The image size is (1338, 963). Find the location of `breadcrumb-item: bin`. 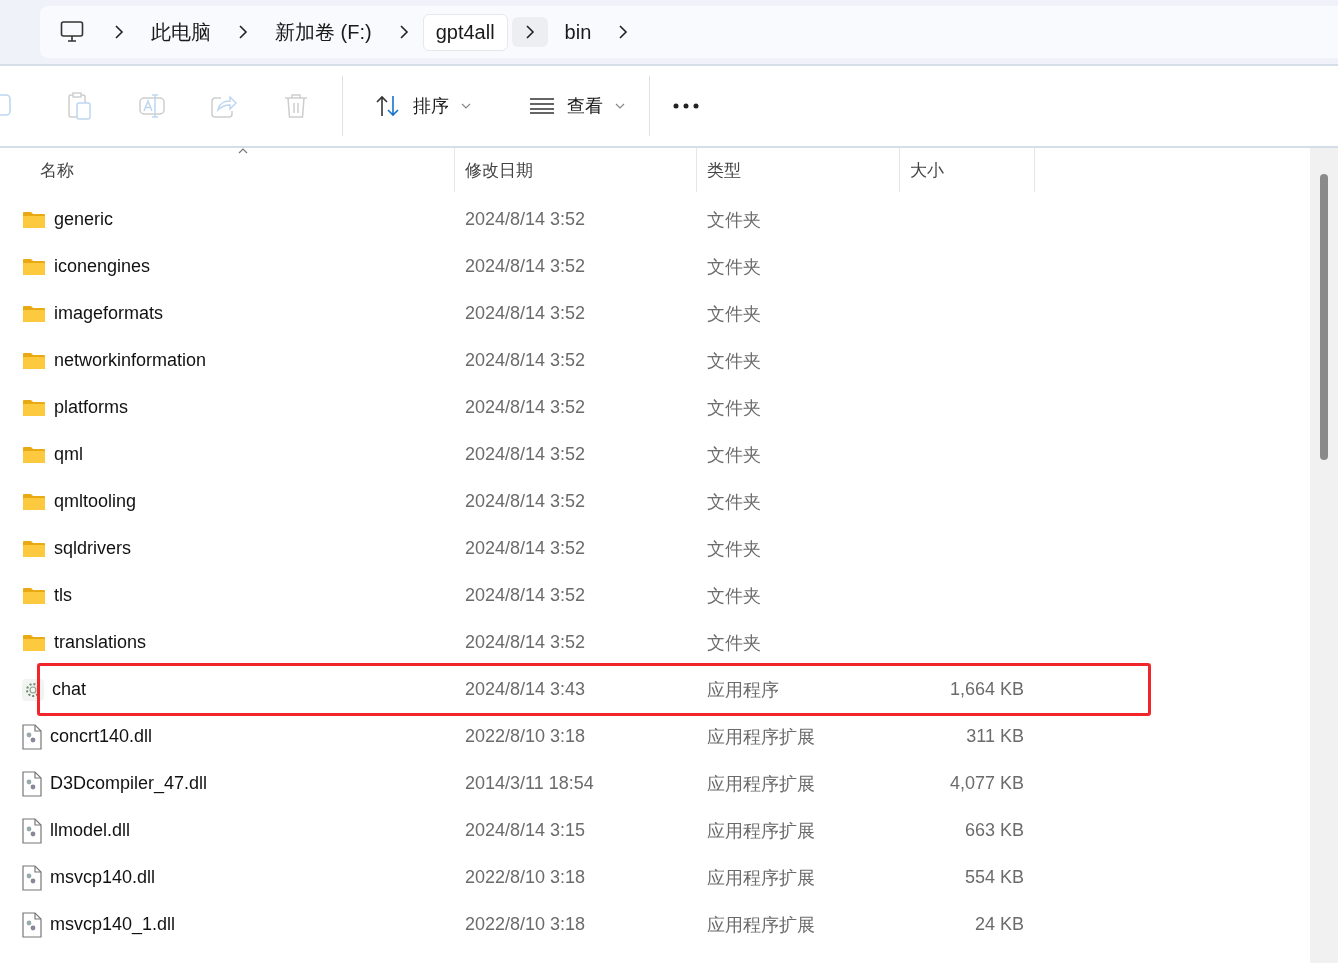

breadcrumb-item: bin is located at coordinates (578, 32).